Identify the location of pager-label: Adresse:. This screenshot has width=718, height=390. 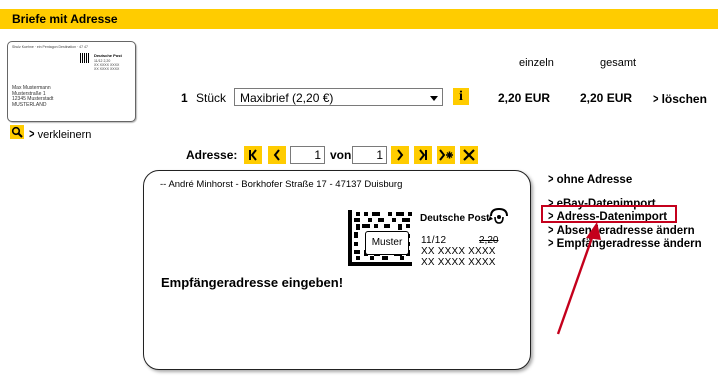
(212, 155).